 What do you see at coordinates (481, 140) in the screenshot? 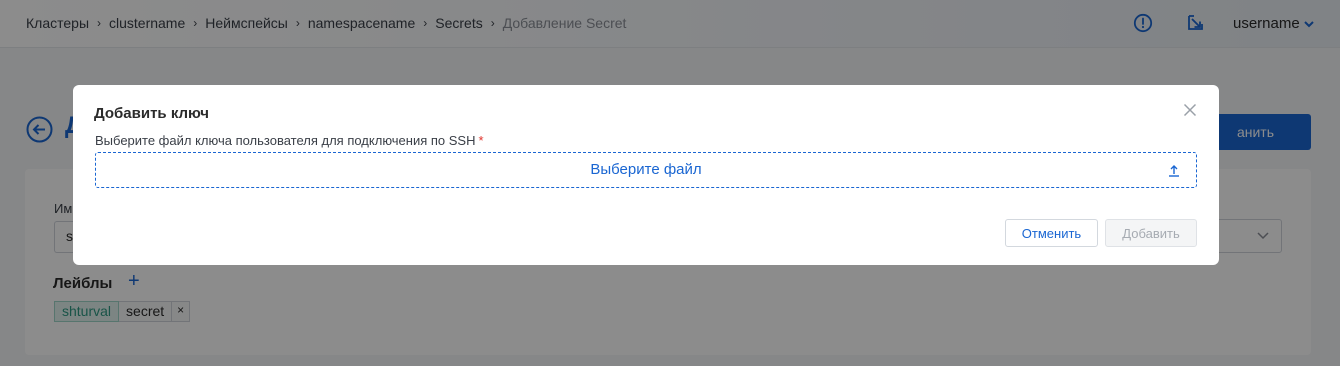
I see `required-mark: *` at bounding box center [481, 140].